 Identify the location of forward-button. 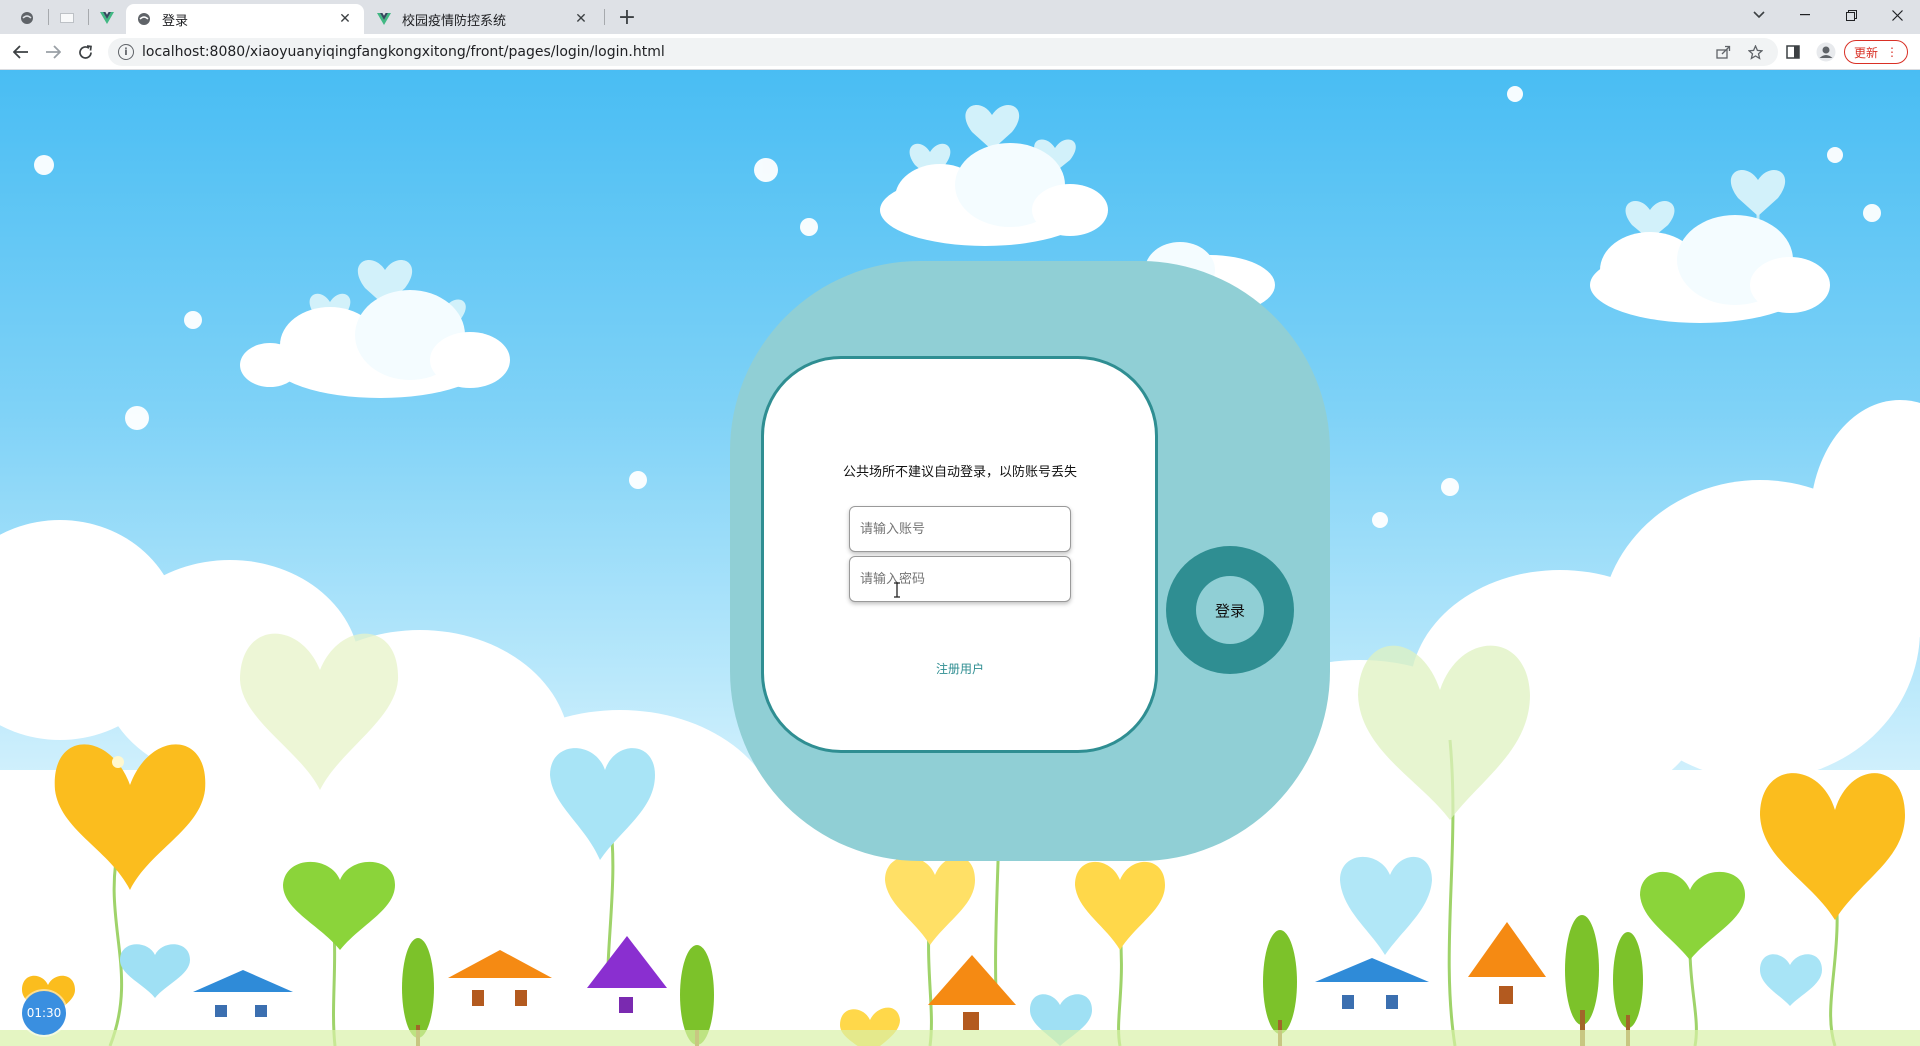
(53, 52).